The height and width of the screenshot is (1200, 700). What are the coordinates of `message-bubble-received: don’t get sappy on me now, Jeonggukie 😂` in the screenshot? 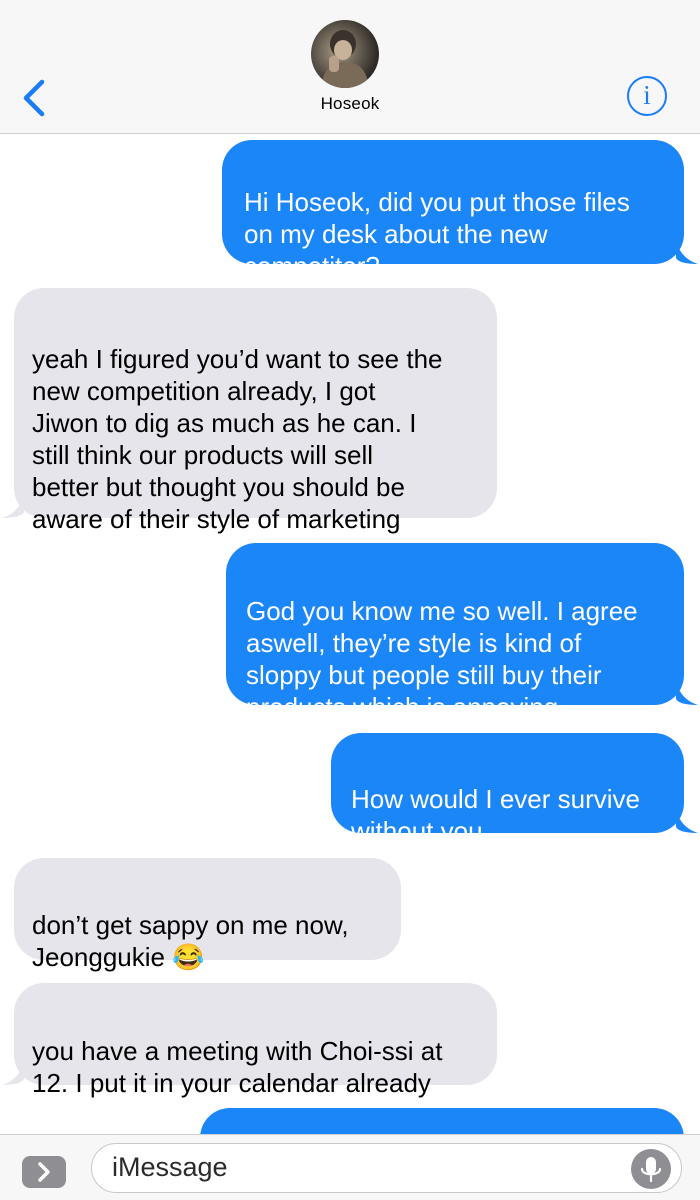 It's located at (207, 915).